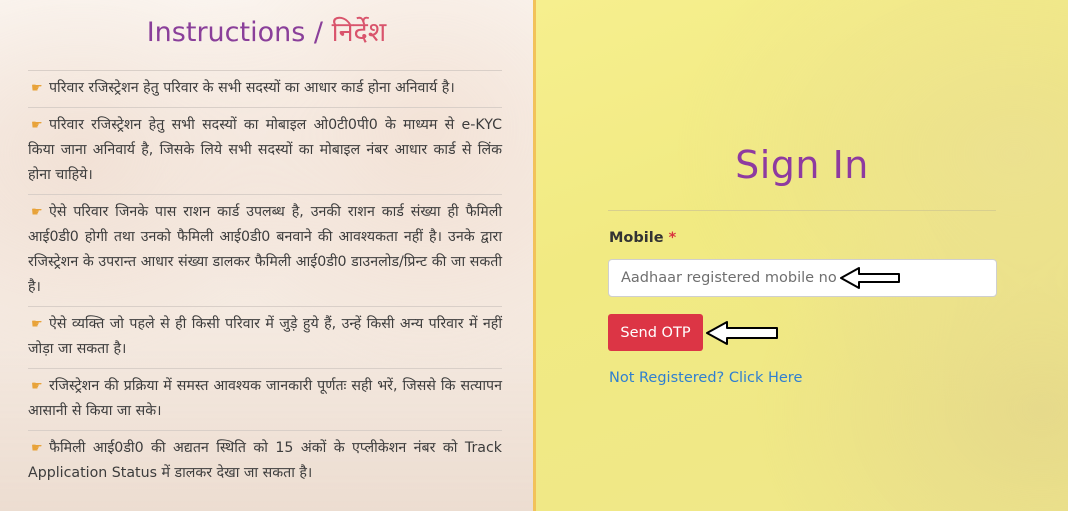 The height and width of the screenshot is (511, 1068). I want to click on send-otp-button: Send OTP, so click(655, 332).